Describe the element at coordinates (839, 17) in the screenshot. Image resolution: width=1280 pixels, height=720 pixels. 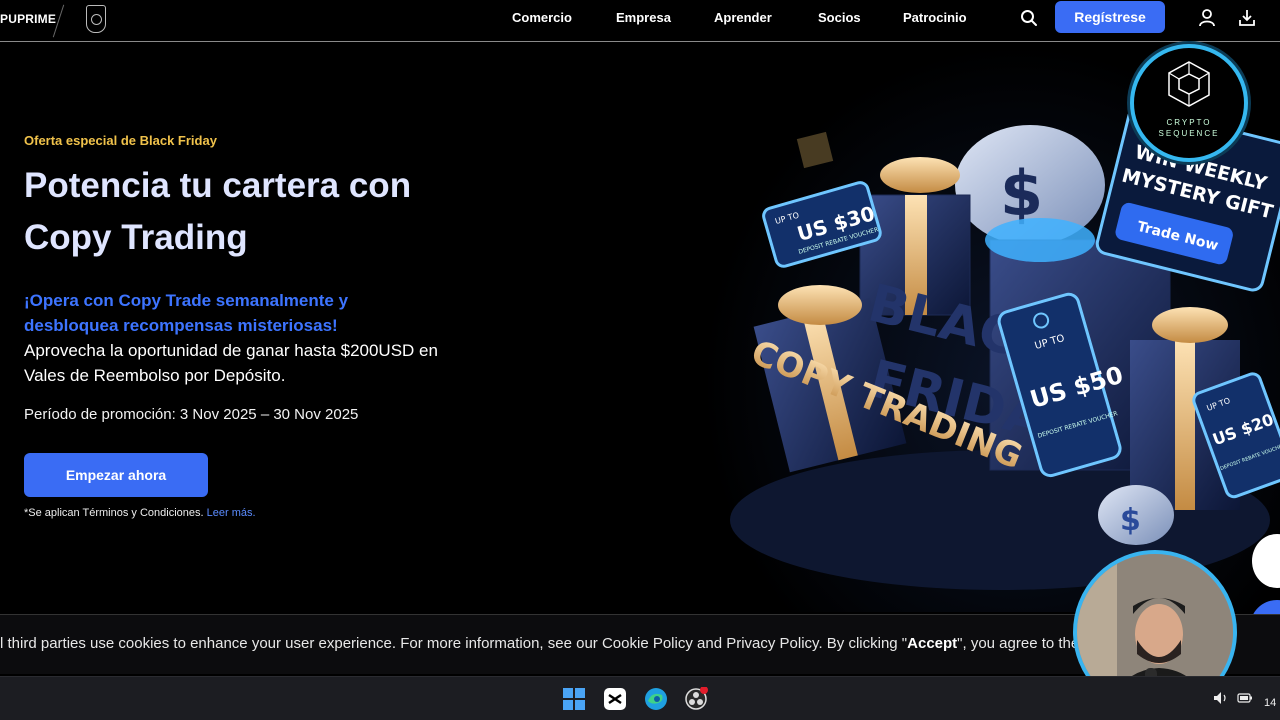
I see `nav-link-socios: Socios` at that location.